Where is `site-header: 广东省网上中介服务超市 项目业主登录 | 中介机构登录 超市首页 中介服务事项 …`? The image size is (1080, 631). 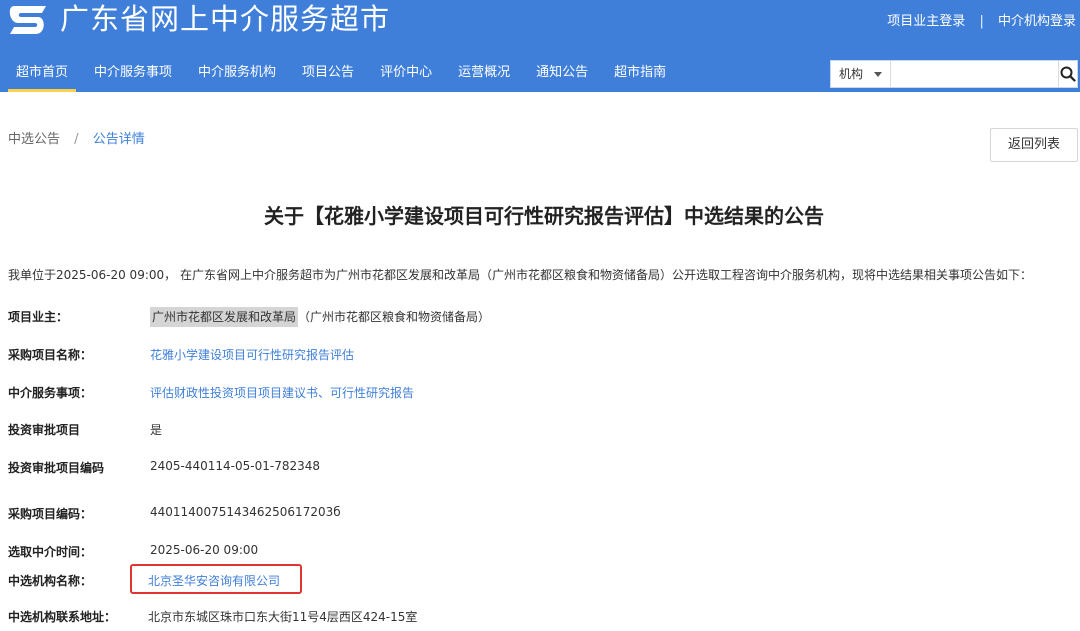 site-header: 广东省网上中介服务超市 项目业主登录 | 中介机构登录 超市首页 中介服务事项 … is located at coordinates (540, 46).